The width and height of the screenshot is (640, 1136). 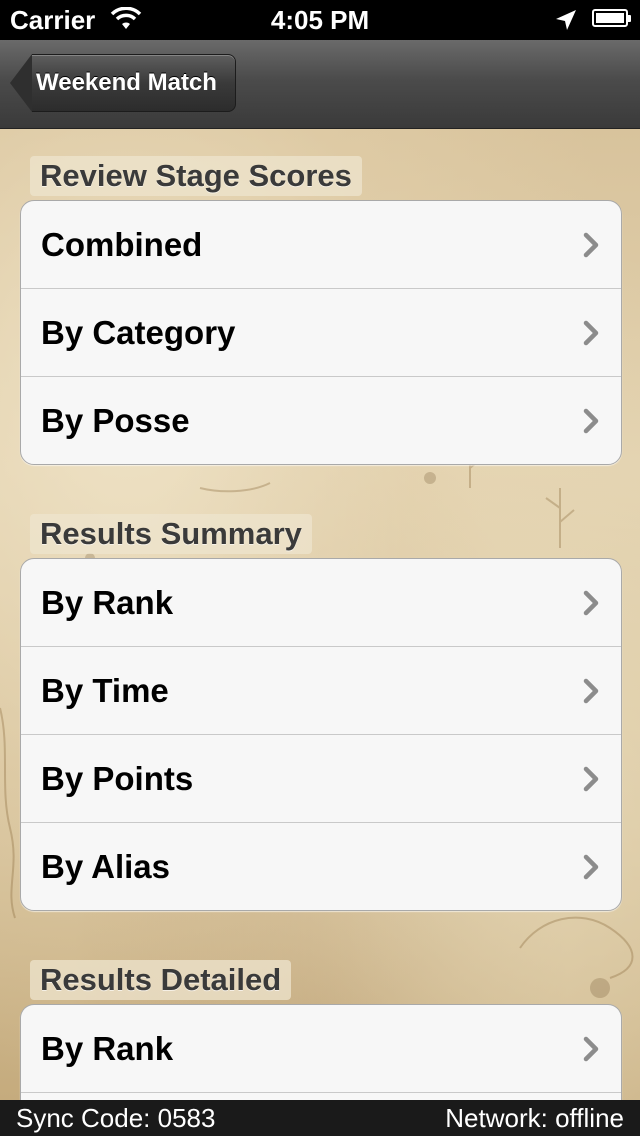 What do you see at coordinates (321, 420) in the screenshot?
I see `row-by-posse: By Posse` at bounding box center [321, 420].